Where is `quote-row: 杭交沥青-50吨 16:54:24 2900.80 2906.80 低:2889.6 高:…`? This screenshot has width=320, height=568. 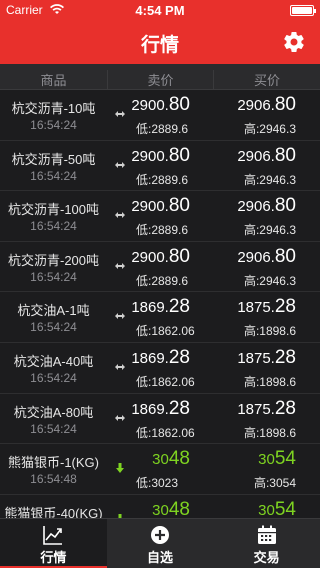
quote-row: 杭交沥青-50吨 16:54:24 2900.80 2906.80 低:2889.6 高:… is located at coordinates (160, 166).